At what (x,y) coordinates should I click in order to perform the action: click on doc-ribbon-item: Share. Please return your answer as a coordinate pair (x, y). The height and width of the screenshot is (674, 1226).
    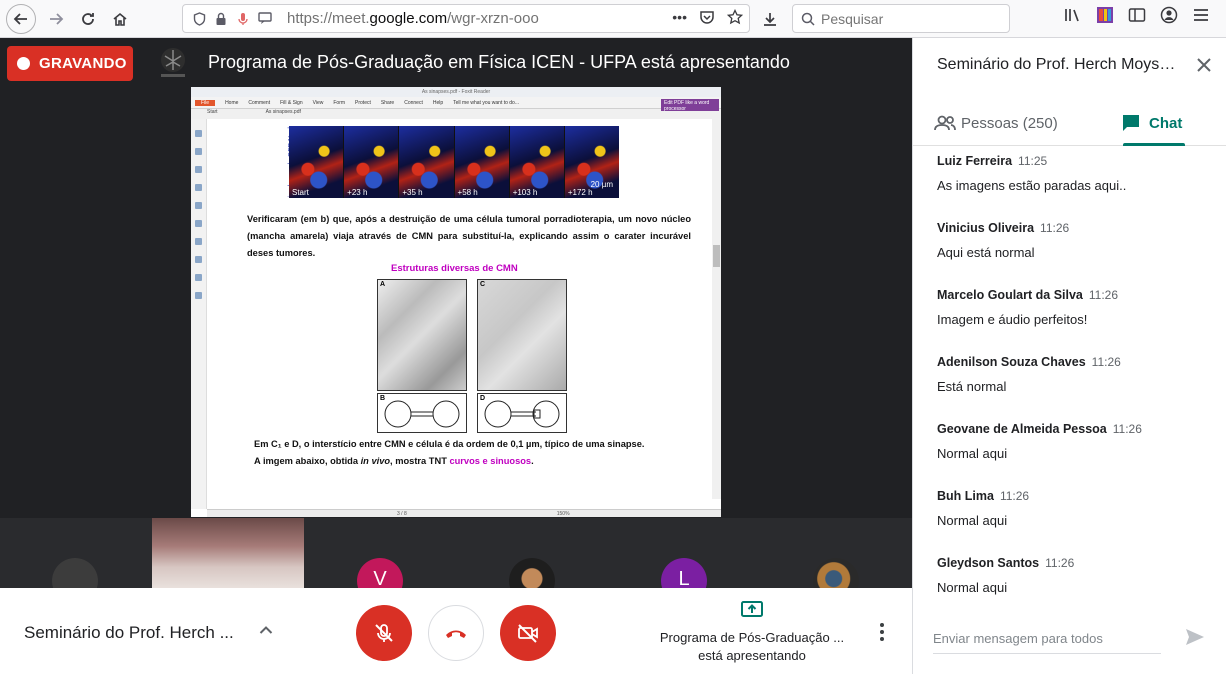
    Looking at the image, I should click on (387, 102).